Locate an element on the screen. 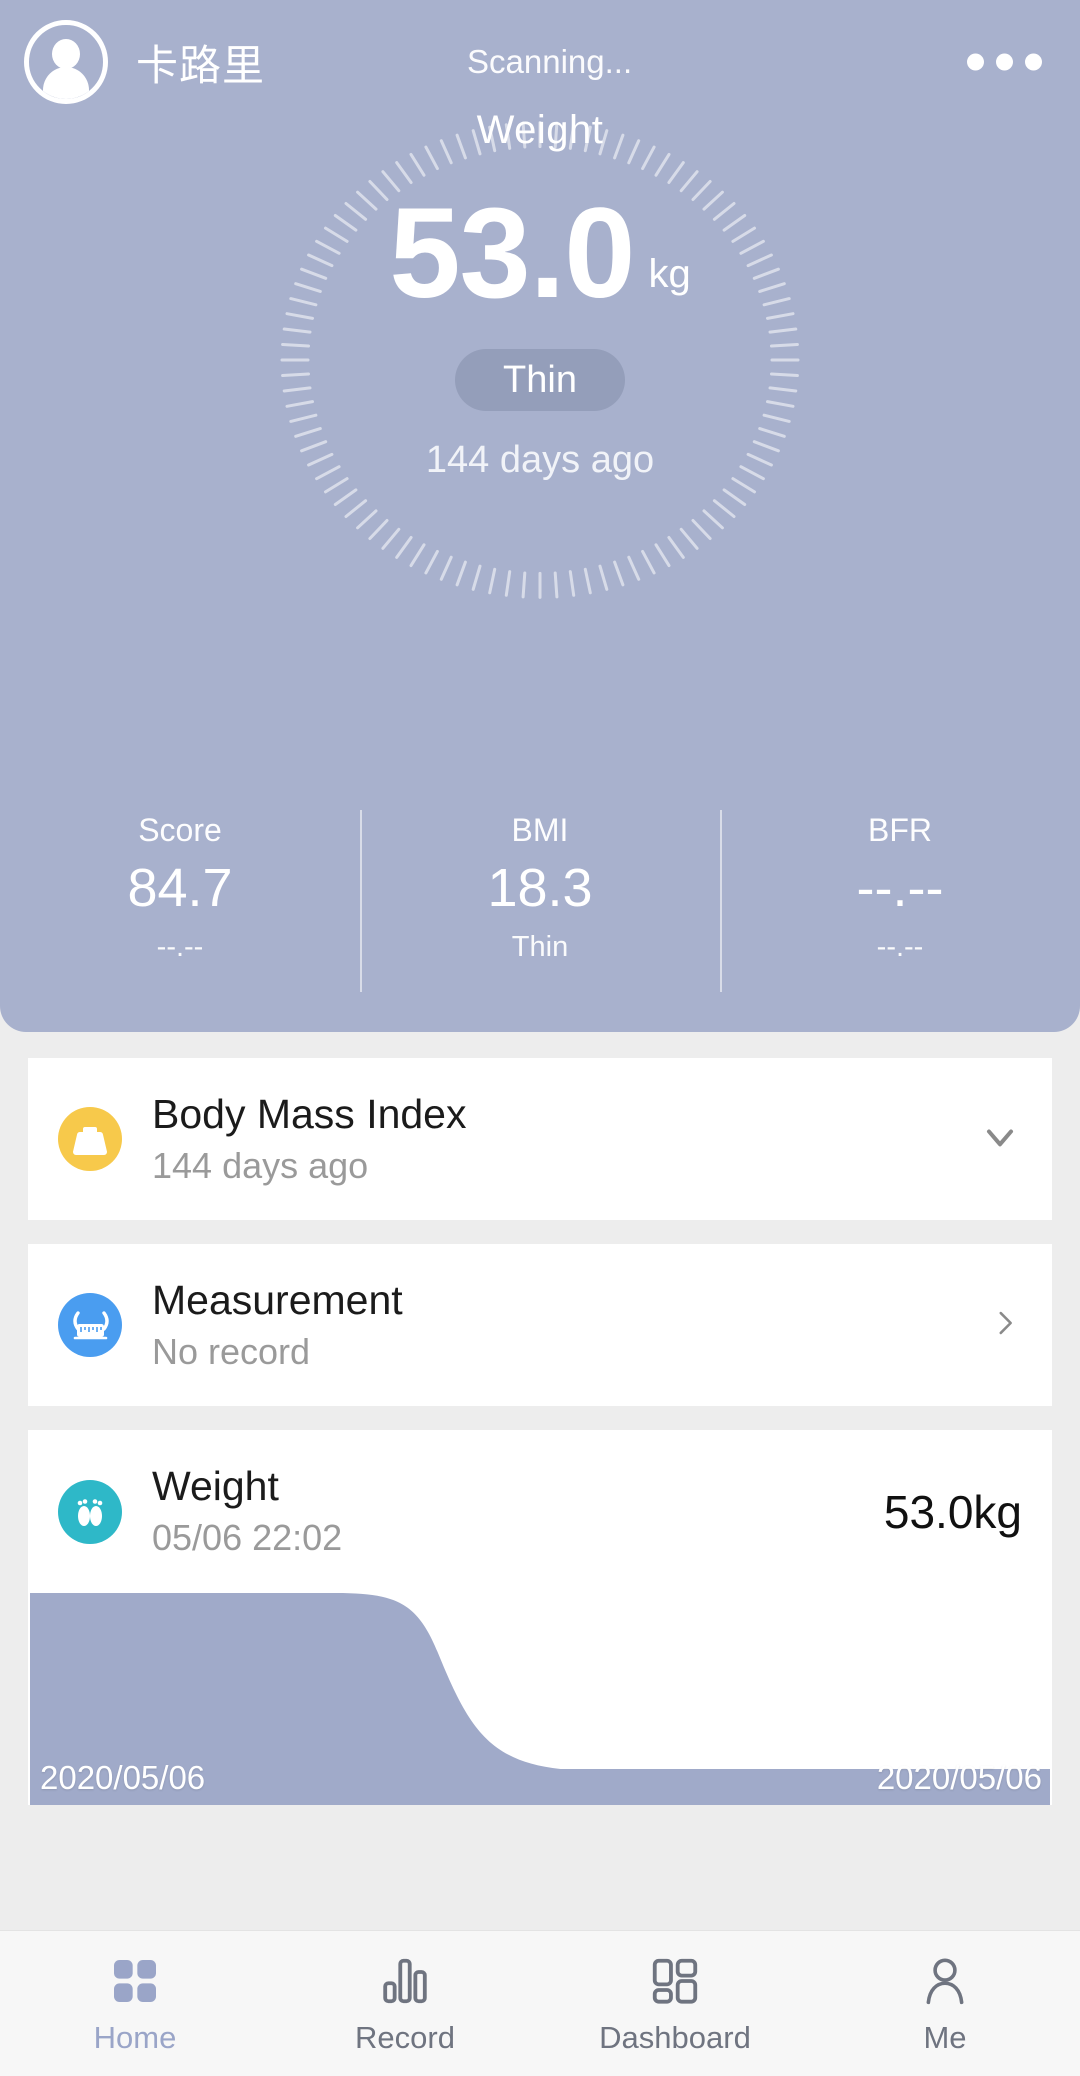 The image size is (1080, 2076). card-row: Weight 05/06 22:02 53.0kg is located at coordinates (540, 1511).